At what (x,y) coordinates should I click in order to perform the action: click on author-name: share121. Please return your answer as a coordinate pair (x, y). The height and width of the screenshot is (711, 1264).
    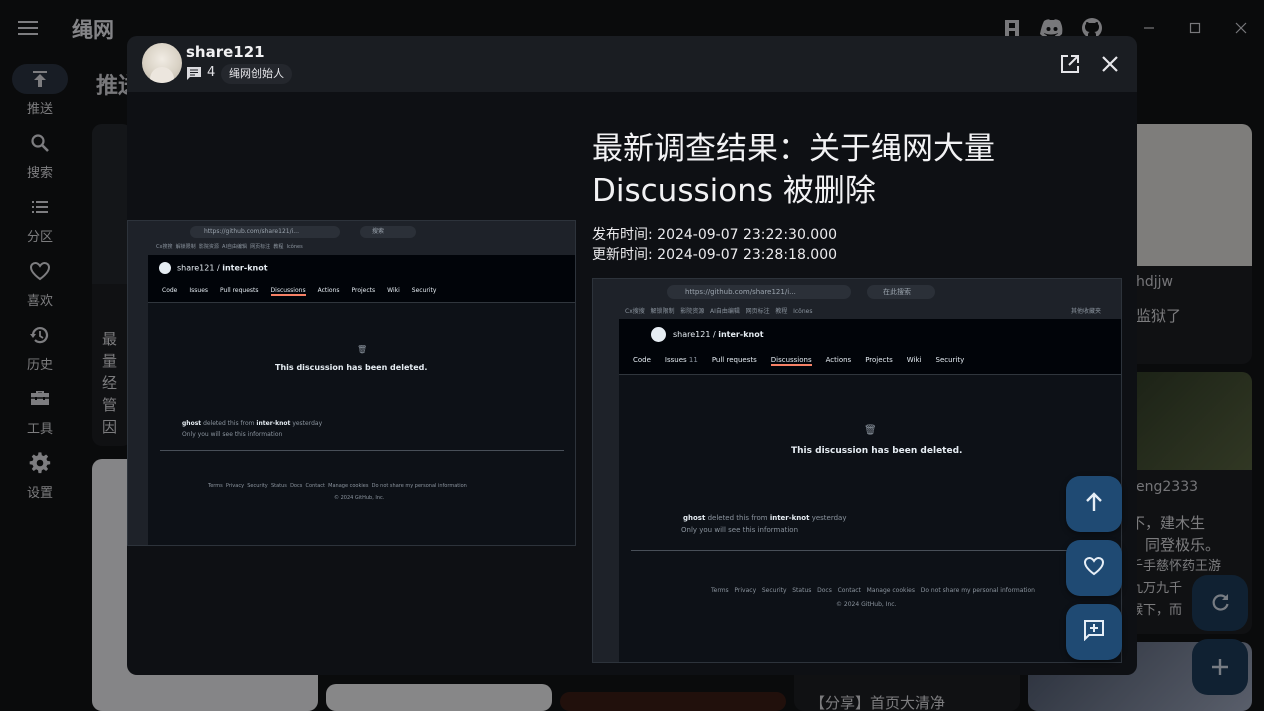
    Looking at the image, I should click on (225, 52).